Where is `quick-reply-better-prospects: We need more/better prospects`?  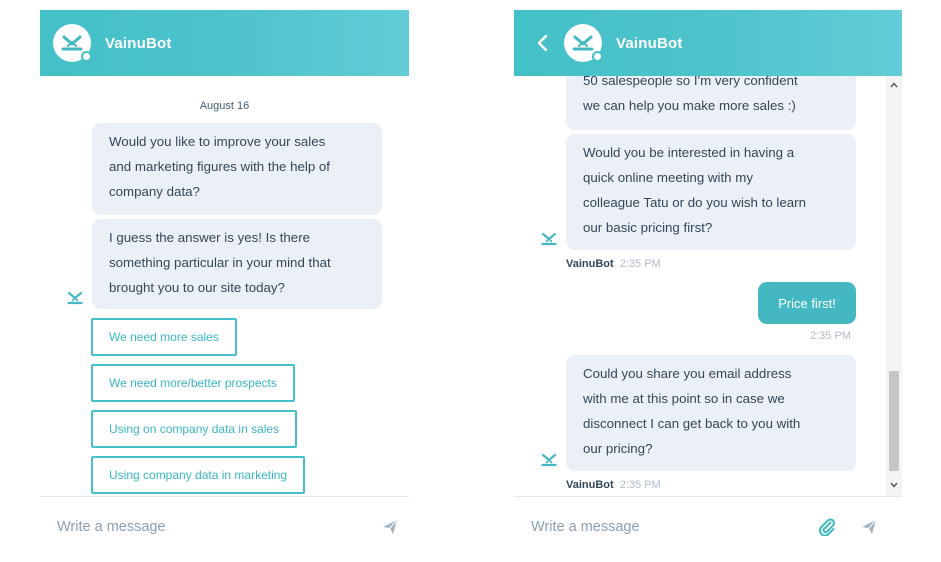
quick-reply-better-prospects: We need more/better prospects is located at coordinates (193, 383).